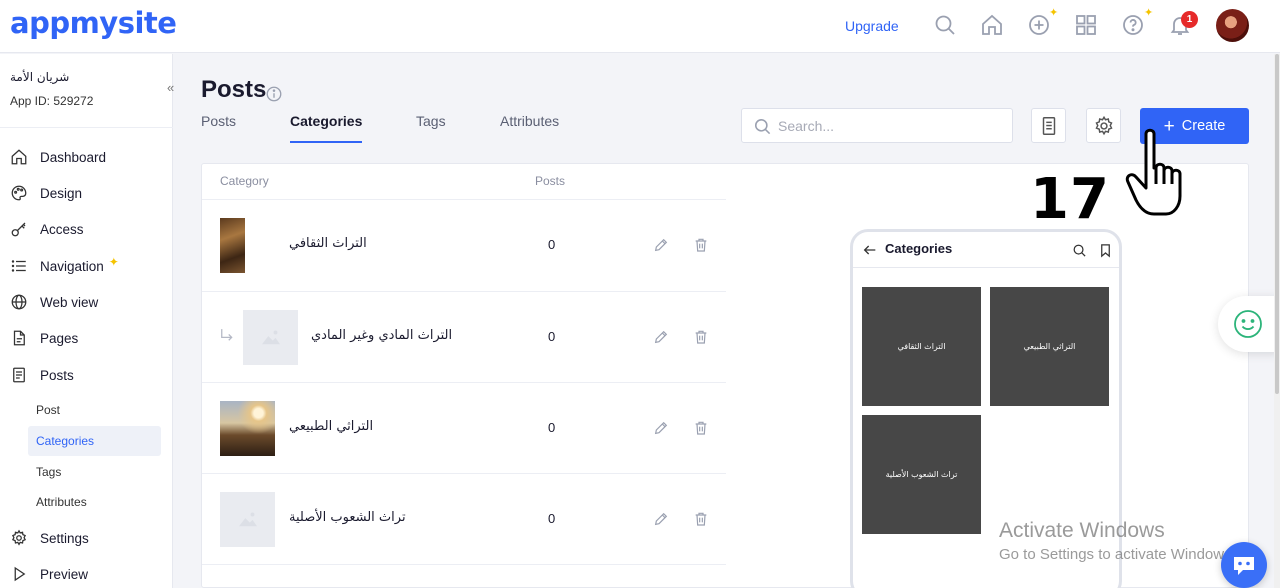 This screenshot has width=1280, height=588. Describe the element at coordinates (1082, 530) in the screenshot. I see `windows-watermark-title: Activate Windows` at that location.